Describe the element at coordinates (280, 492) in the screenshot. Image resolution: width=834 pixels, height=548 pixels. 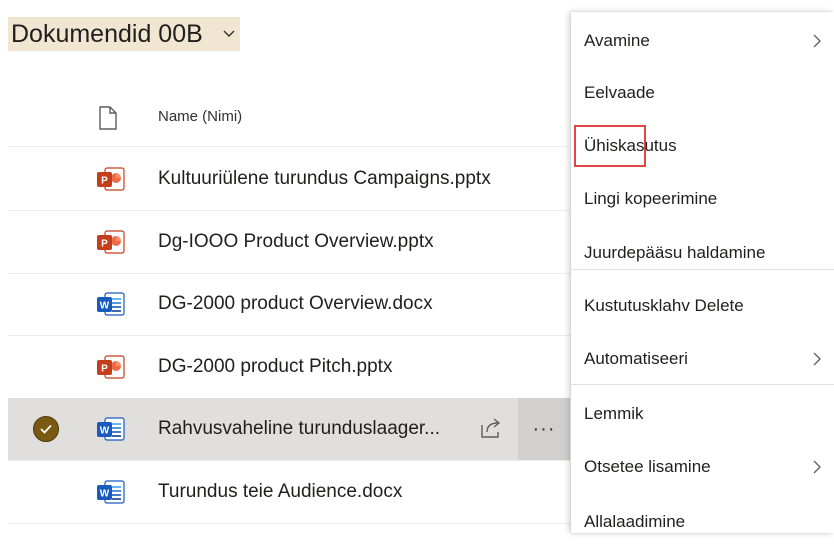
I see `file-name: Turundus teie Audience.docx` at that location.